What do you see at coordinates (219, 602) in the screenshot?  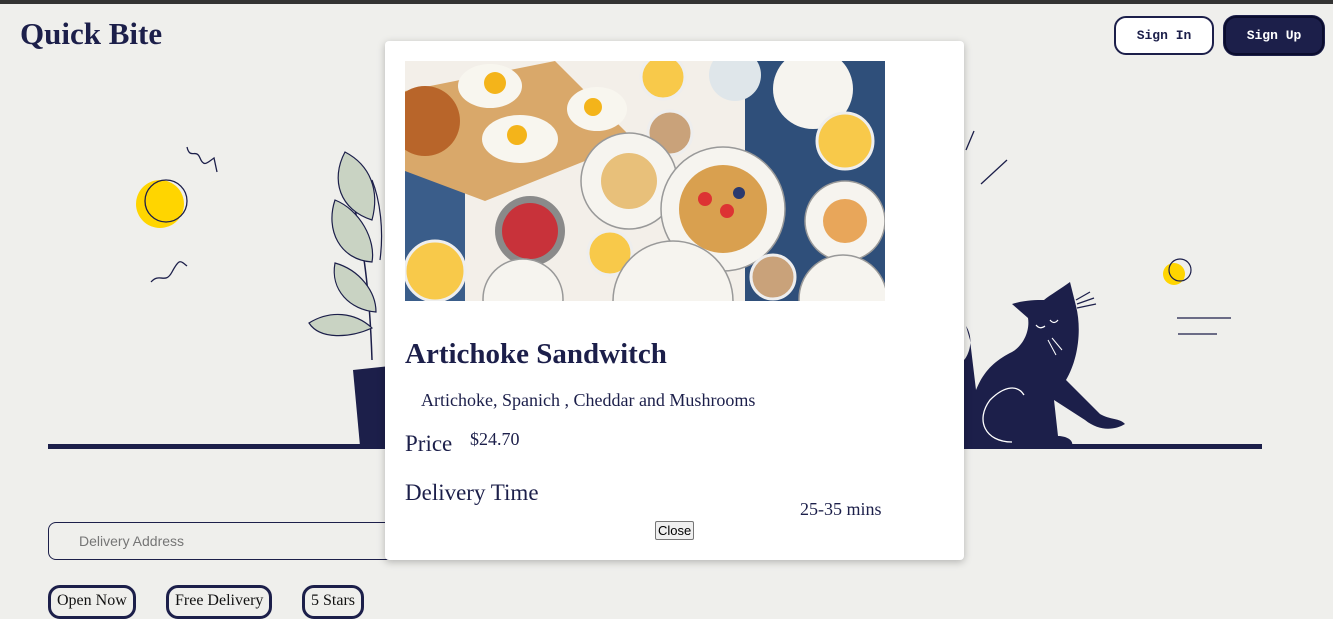 I see `filter-free-delivery: Free Delivery` at bounding box center [219, 602].